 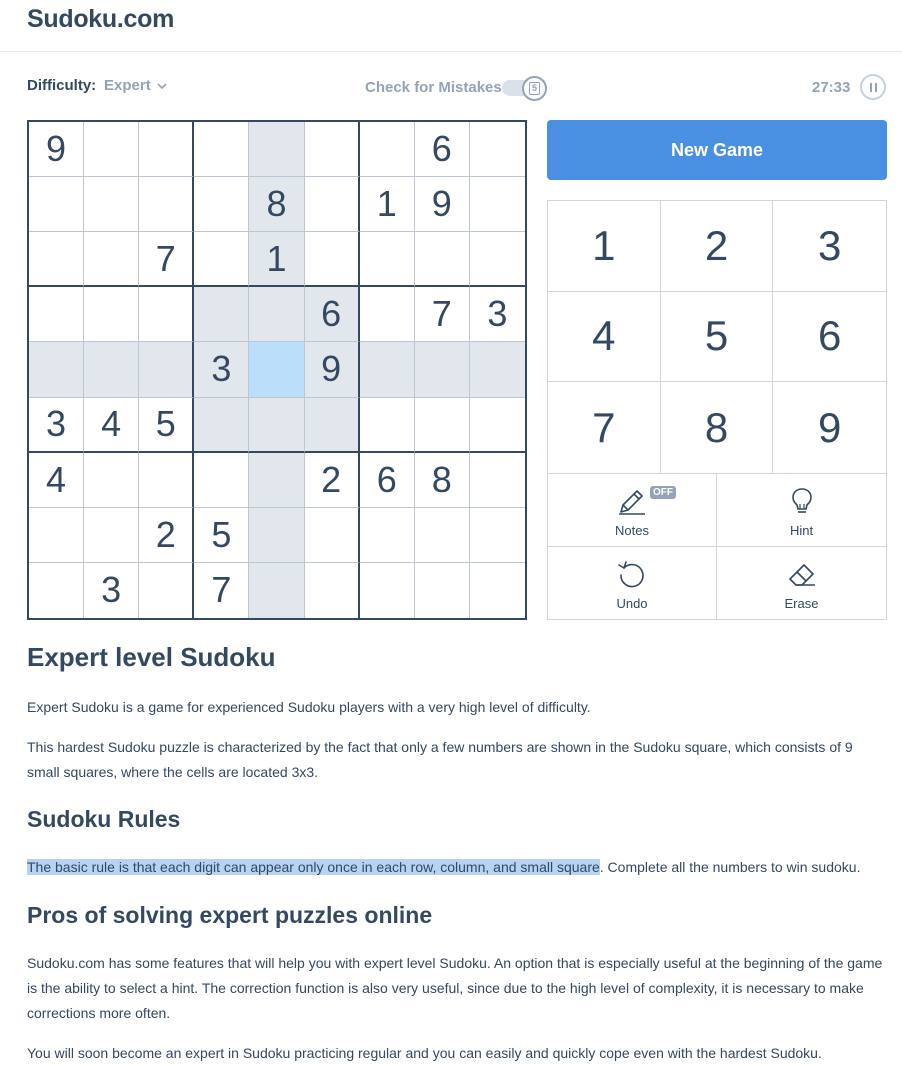 I want to click on undo-button: Undo, so click(x=632, y=582).